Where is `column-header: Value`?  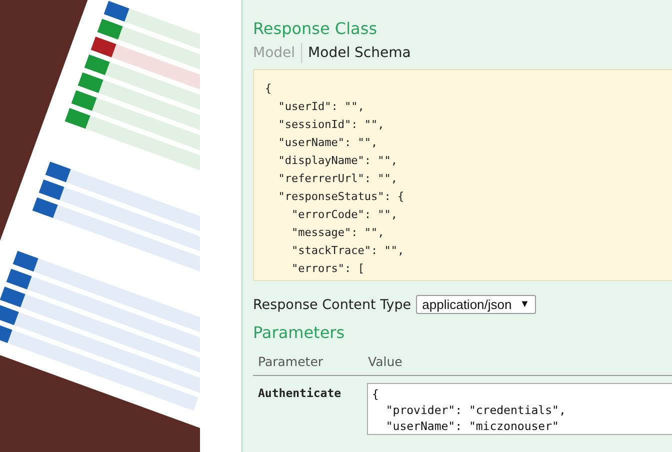
column-header: Value is located at coordinates (386, 361).